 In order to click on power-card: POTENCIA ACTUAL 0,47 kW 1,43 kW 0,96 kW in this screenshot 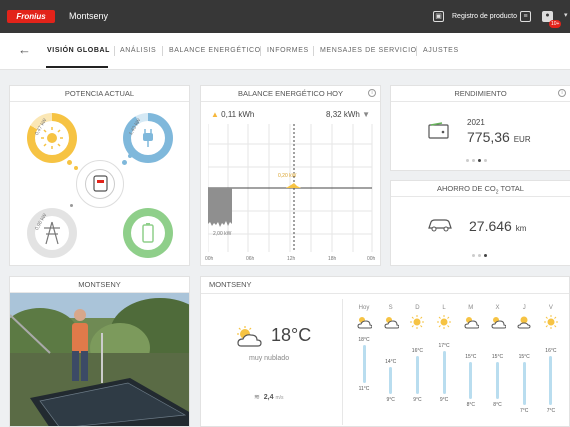, I will do `click(99, 175)`.